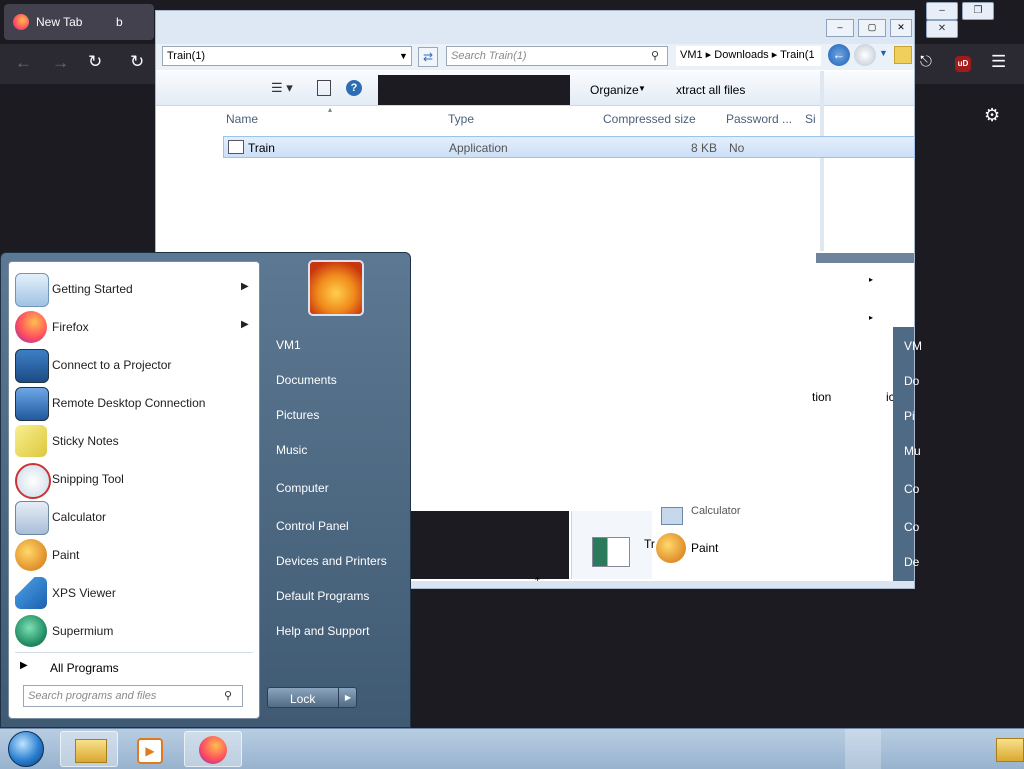 The image size is (1024, 769). Describe the element at coordinates (85, 441) in the screenshot. I see `item-label: Sticky Notes` at that location.